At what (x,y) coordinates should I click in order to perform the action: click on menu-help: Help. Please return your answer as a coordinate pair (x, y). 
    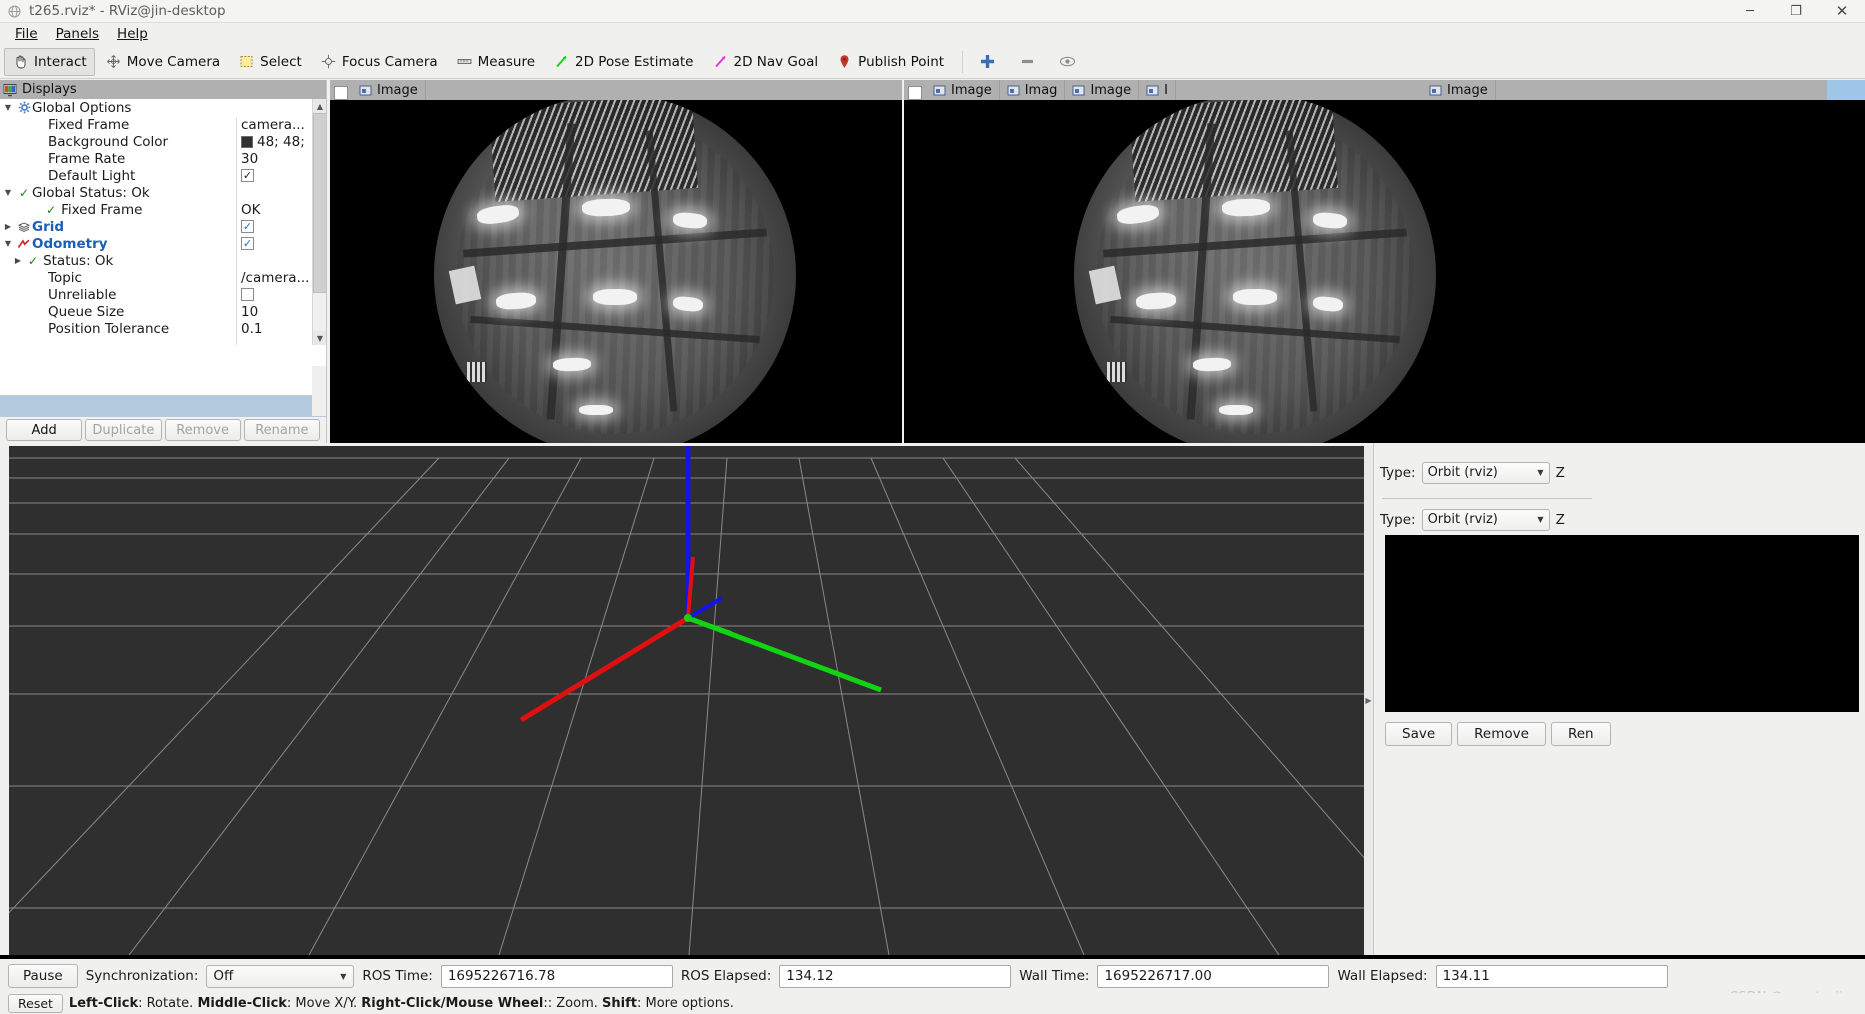
    Looking at the image, I should click on (132, 34).